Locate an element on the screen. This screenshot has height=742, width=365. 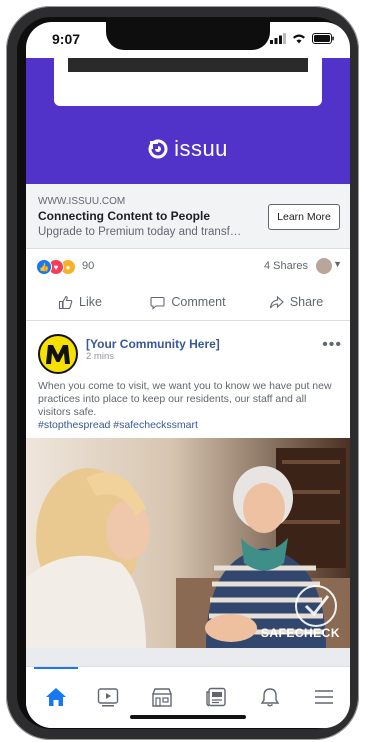
home-indicator is located at coordinates (188, 717).